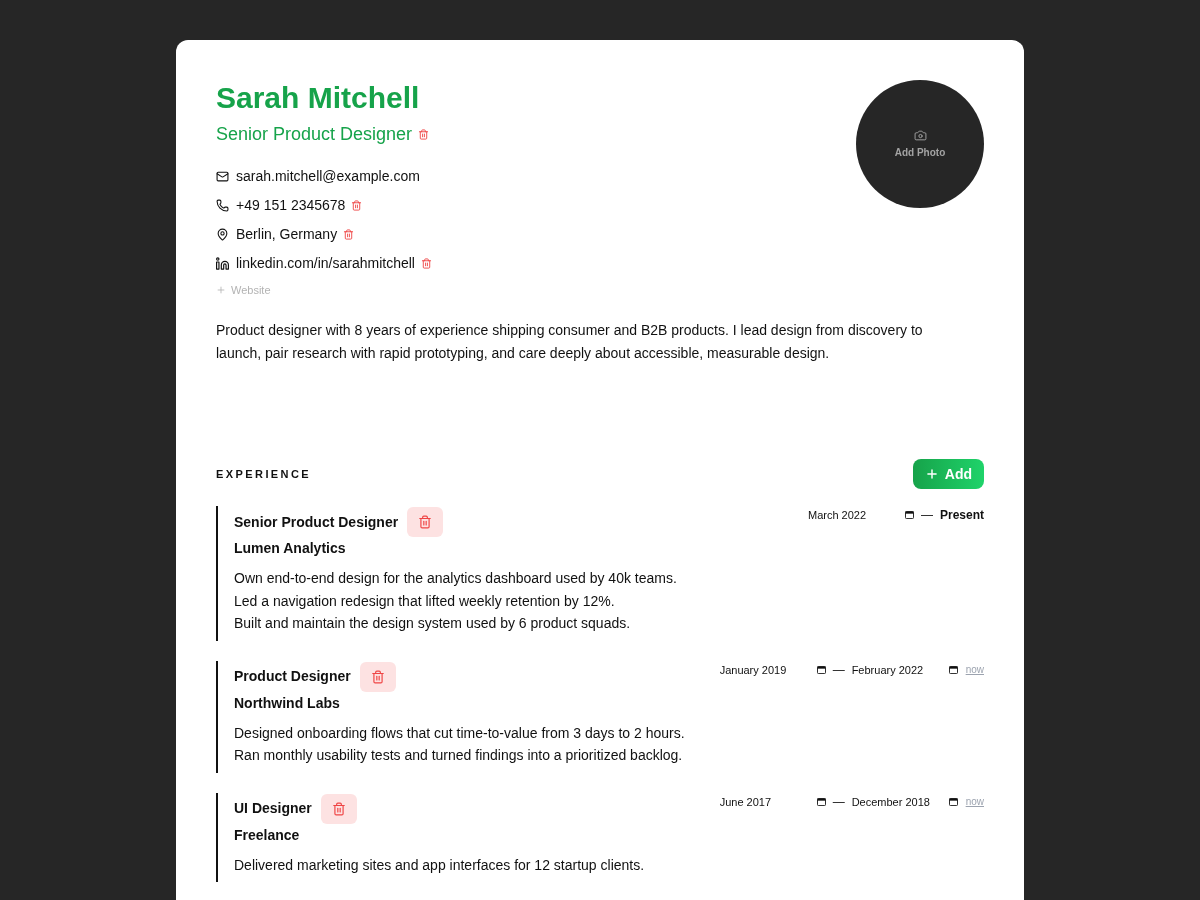 The image size is (1200, 900). Describe the element at coordinates (904, 801) in the screenshot. I see `date-field: December 2018` at that location.